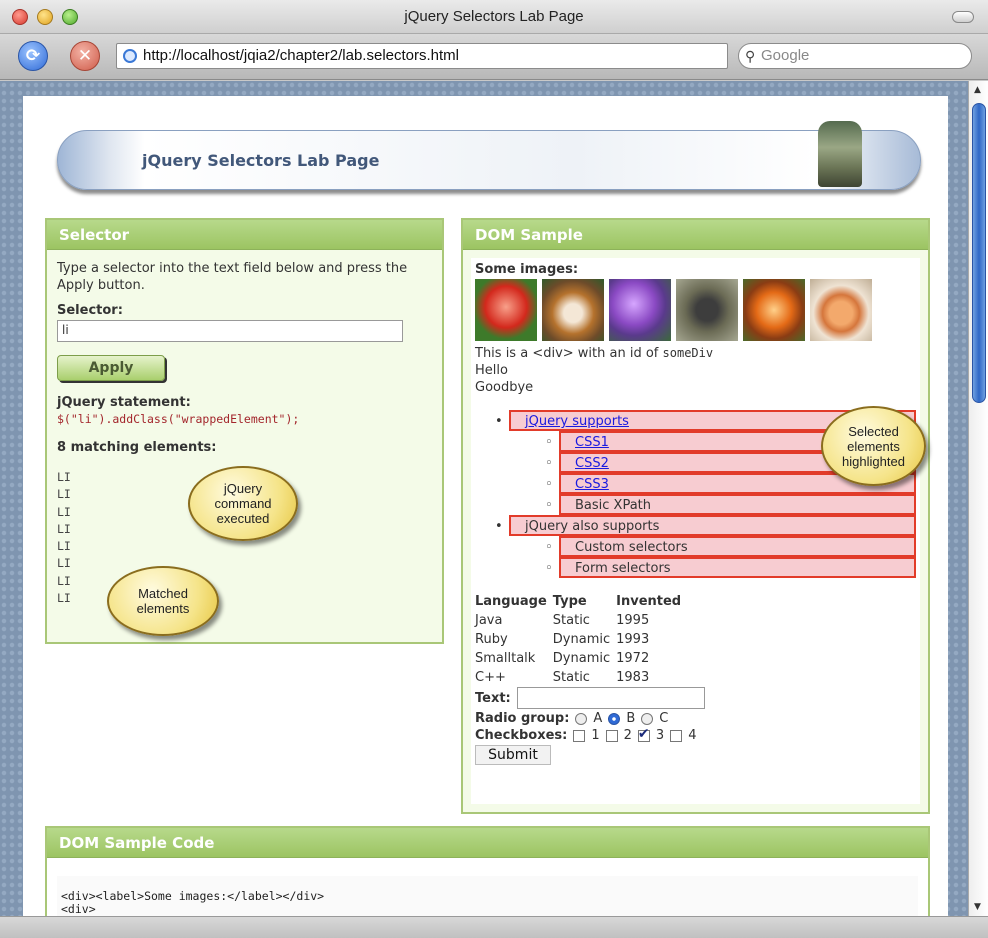 The width and height of the screenshot is (988, 938). Describe the element at coordinates (491, 370) in the screenshot. I see `hello-text: Hello` at that location.